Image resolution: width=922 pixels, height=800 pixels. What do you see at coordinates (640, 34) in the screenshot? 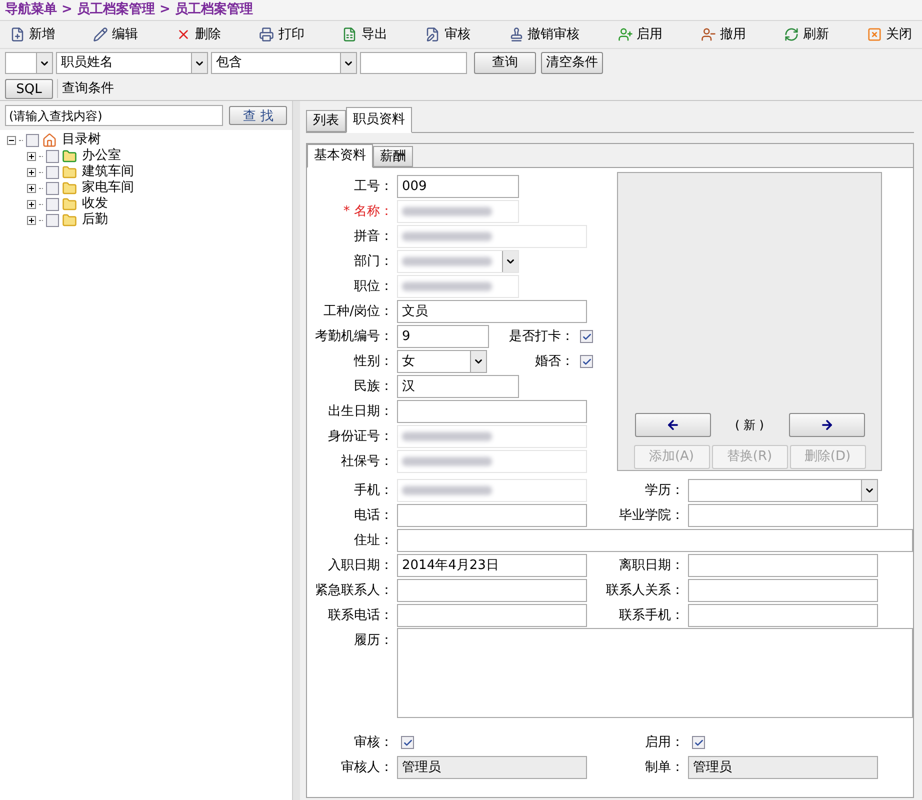
I see `toolbar-button: 启用` at bounding box center [640, 34].